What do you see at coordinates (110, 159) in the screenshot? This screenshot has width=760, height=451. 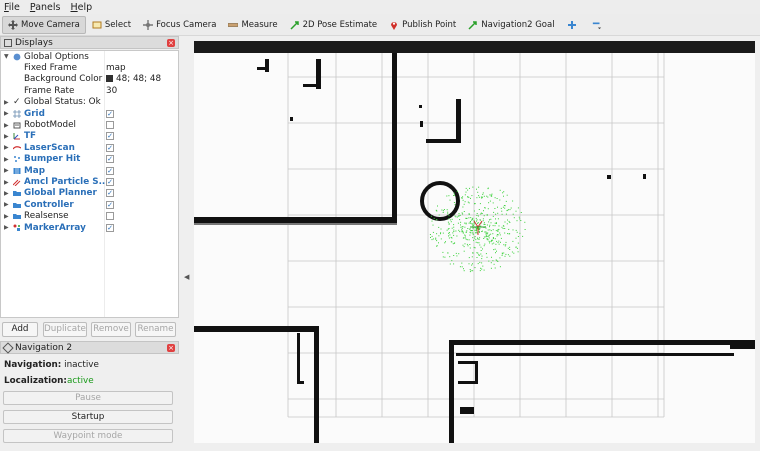 I see `bumper-hit-checkbox: ✓` at bounding box center [110, 159].